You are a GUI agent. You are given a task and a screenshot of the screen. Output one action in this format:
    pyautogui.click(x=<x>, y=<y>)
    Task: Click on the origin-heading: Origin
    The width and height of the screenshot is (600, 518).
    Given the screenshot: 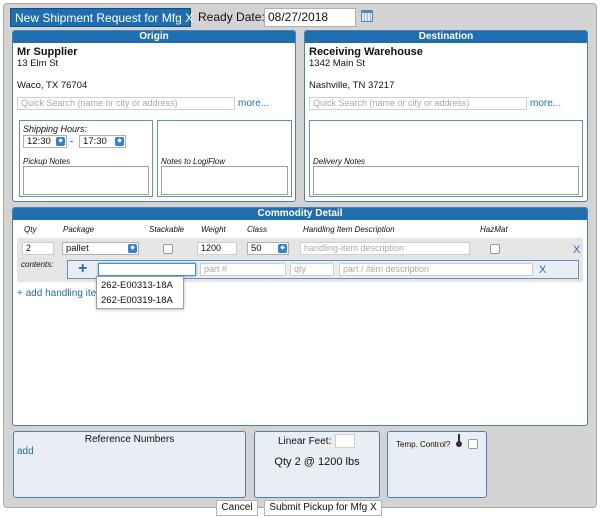 What is the action you would take?
    pyautogui.click(x=154, y=37)
    